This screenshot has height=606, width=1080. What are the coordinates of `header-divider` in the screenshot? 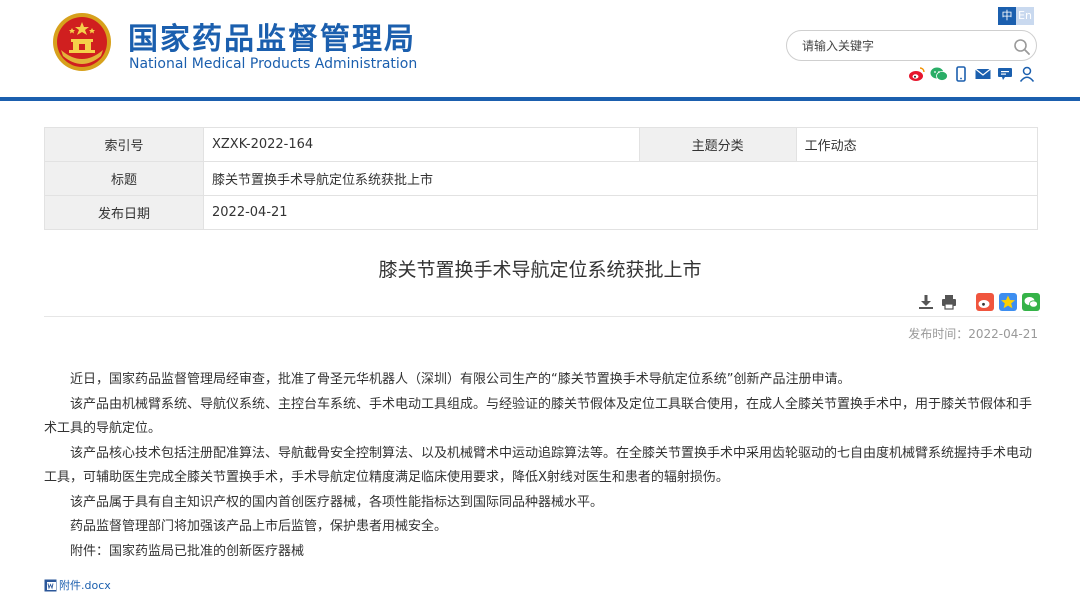 It's located at (540, 99).